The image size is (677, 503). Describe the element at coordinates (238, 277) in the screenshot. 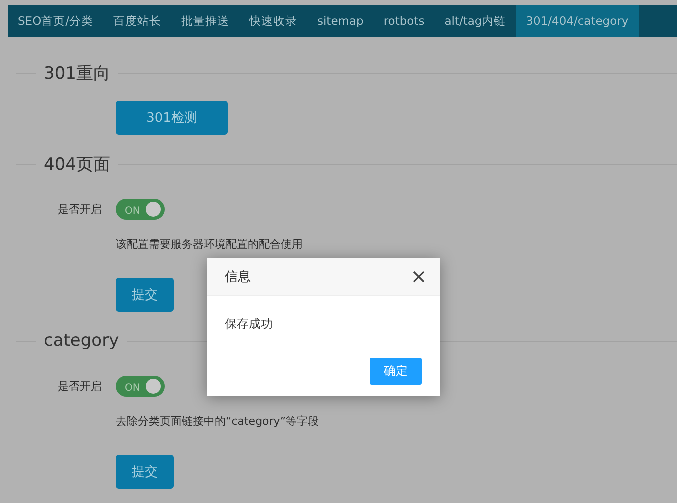

I see `dialog-title: 信息` at that location.